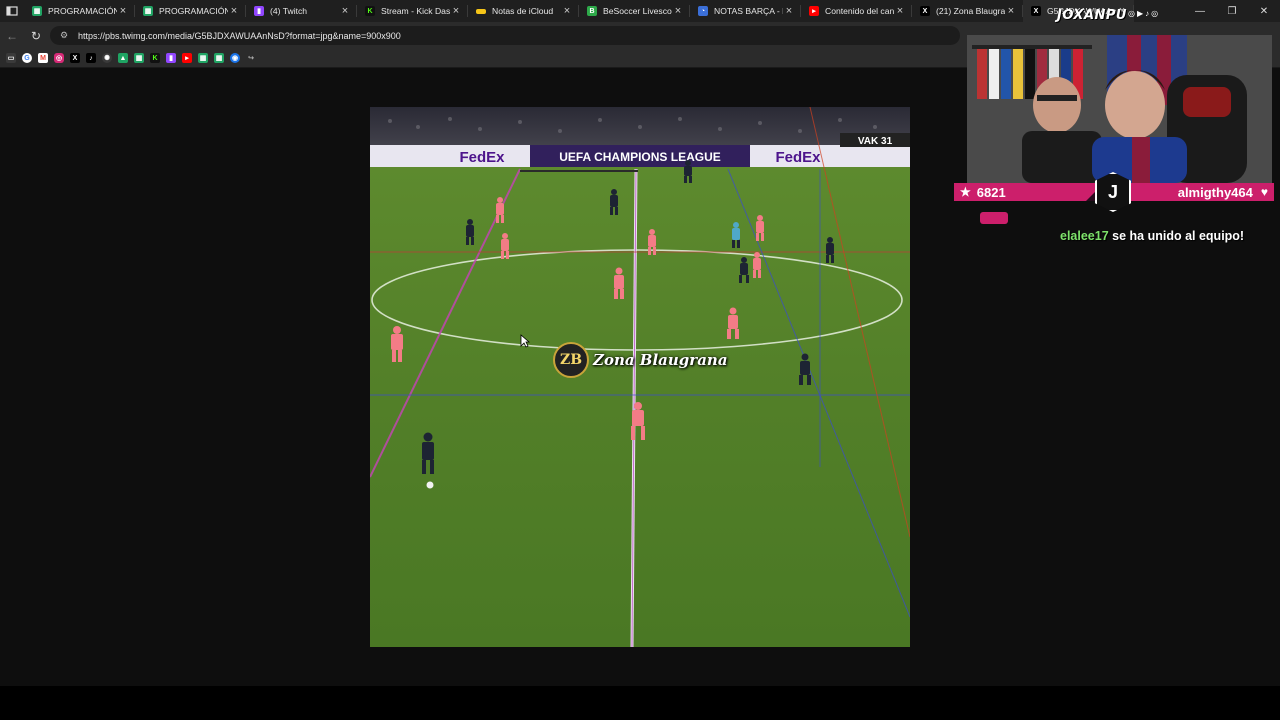  What do you see at coordinates (481, 11) in the screenshot?
I see `notes-icon` at bounding box center [481, 11].